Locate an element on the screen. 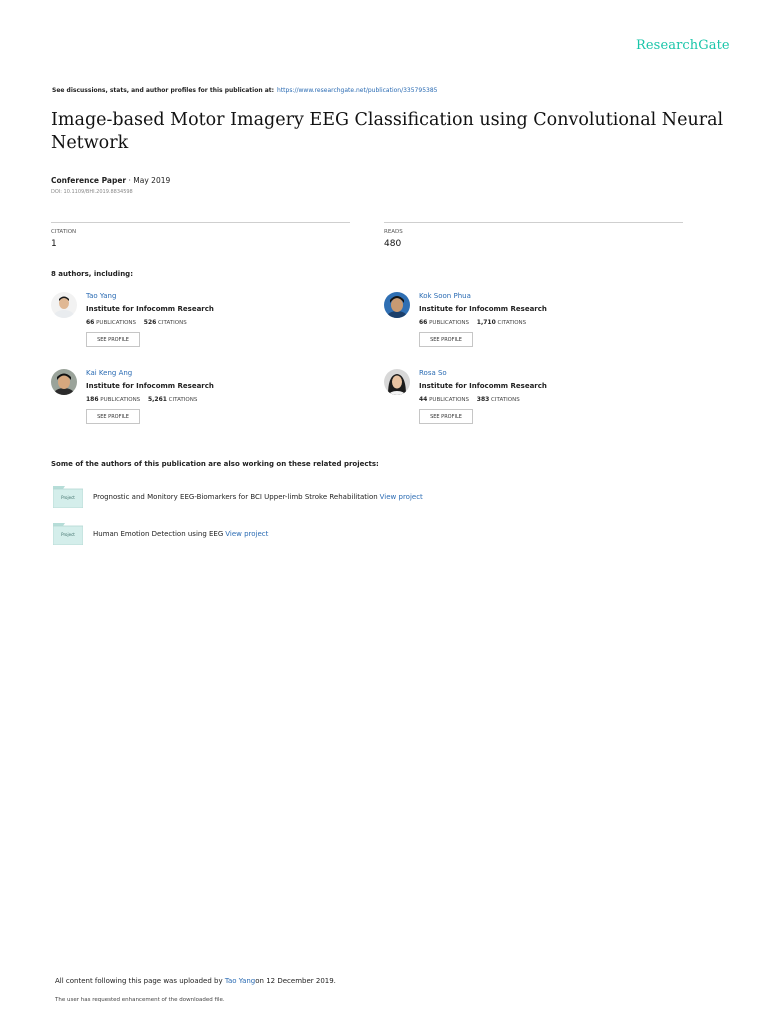  publication-type-line: Conference Paper · May 2019 is located at coordinates (110, 180).